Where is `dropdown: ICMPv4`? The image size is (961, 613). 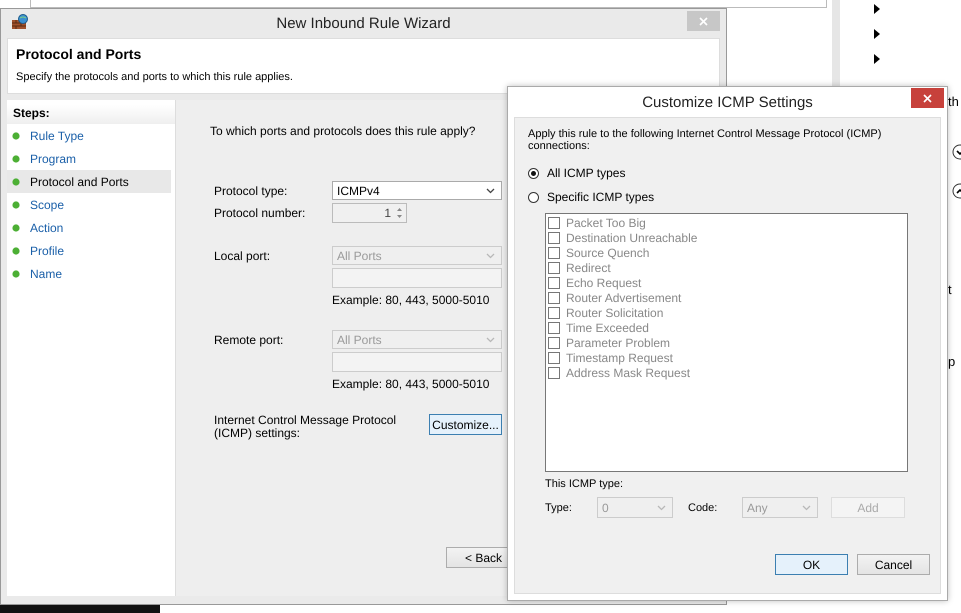 dropdown: ICMPv4 is located at coordinates (417, 190).